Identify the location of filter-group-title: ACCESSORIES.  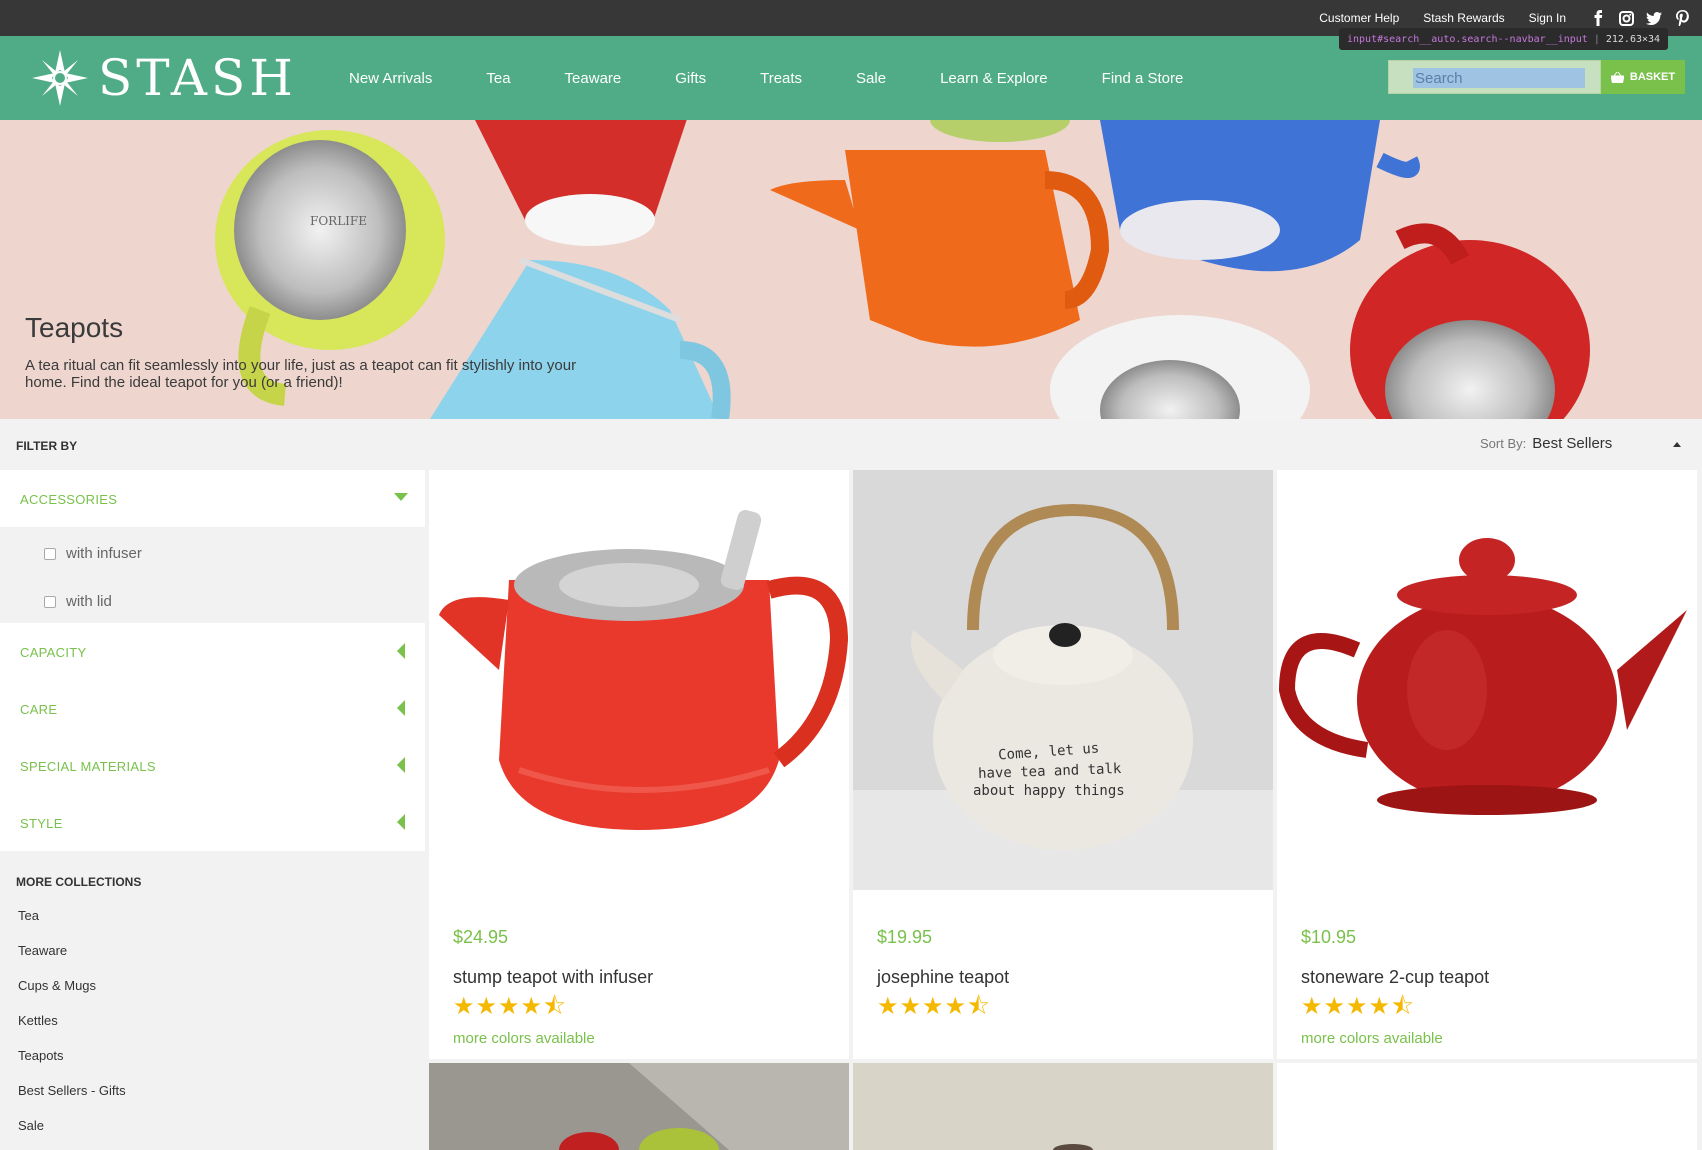
(69, 499).